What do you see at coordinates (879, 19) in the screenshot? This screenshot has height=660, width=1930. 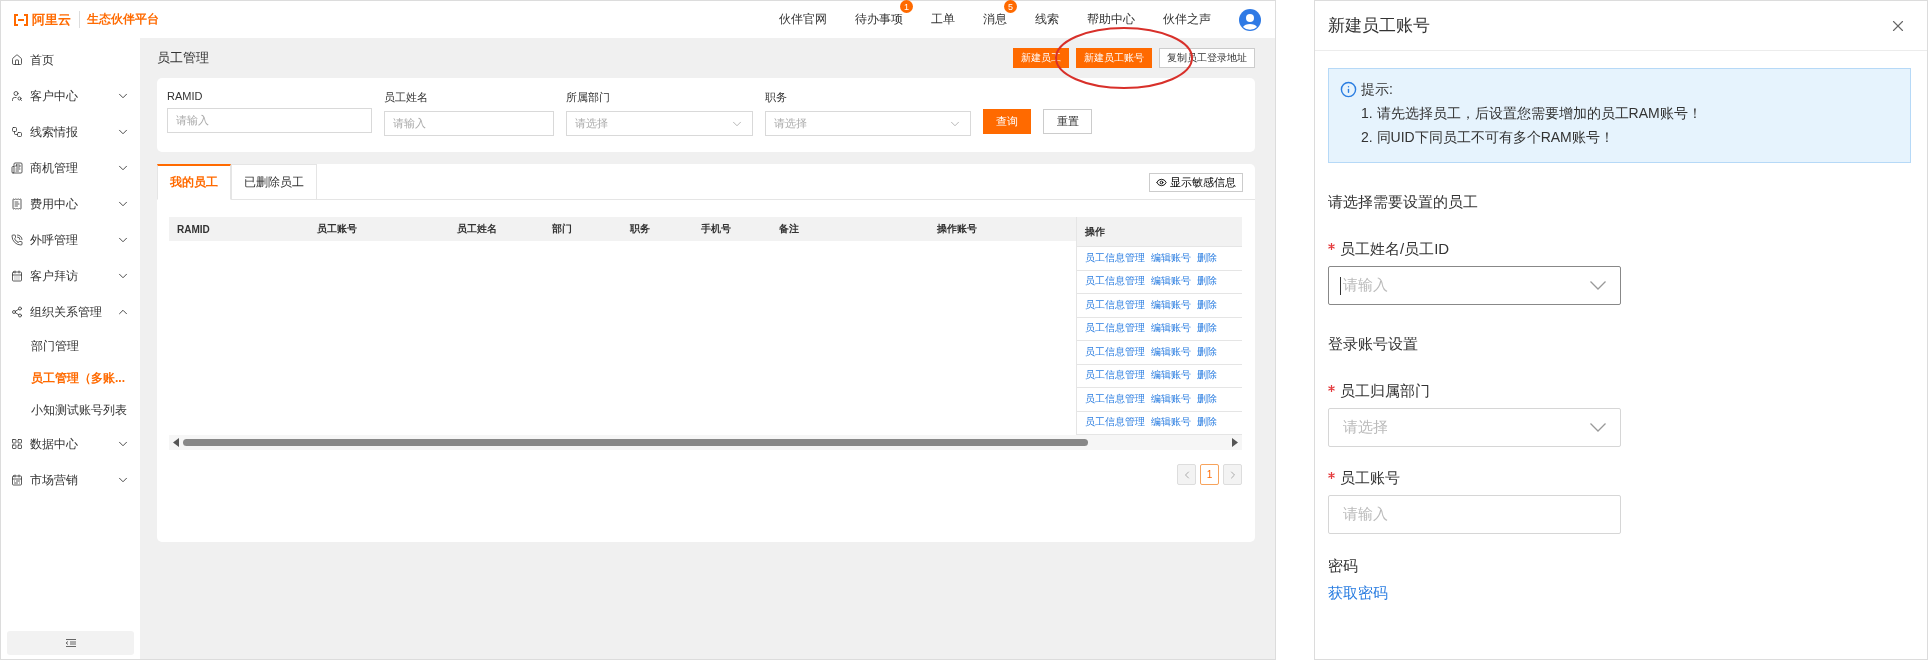 I see `nav-link: 待办事项` at bounding box center [879, 19].